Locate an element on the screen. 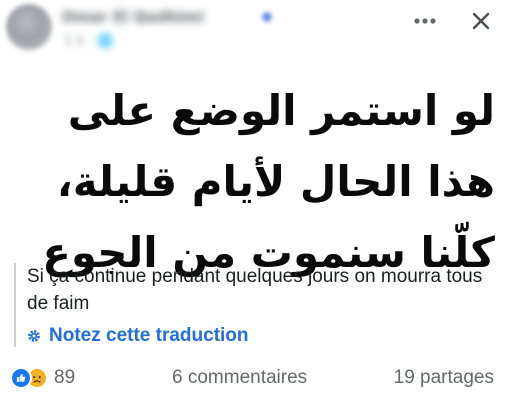 This screenshot has width=509, height=404. verified-badge-icon is located at coordinates (267, 17).